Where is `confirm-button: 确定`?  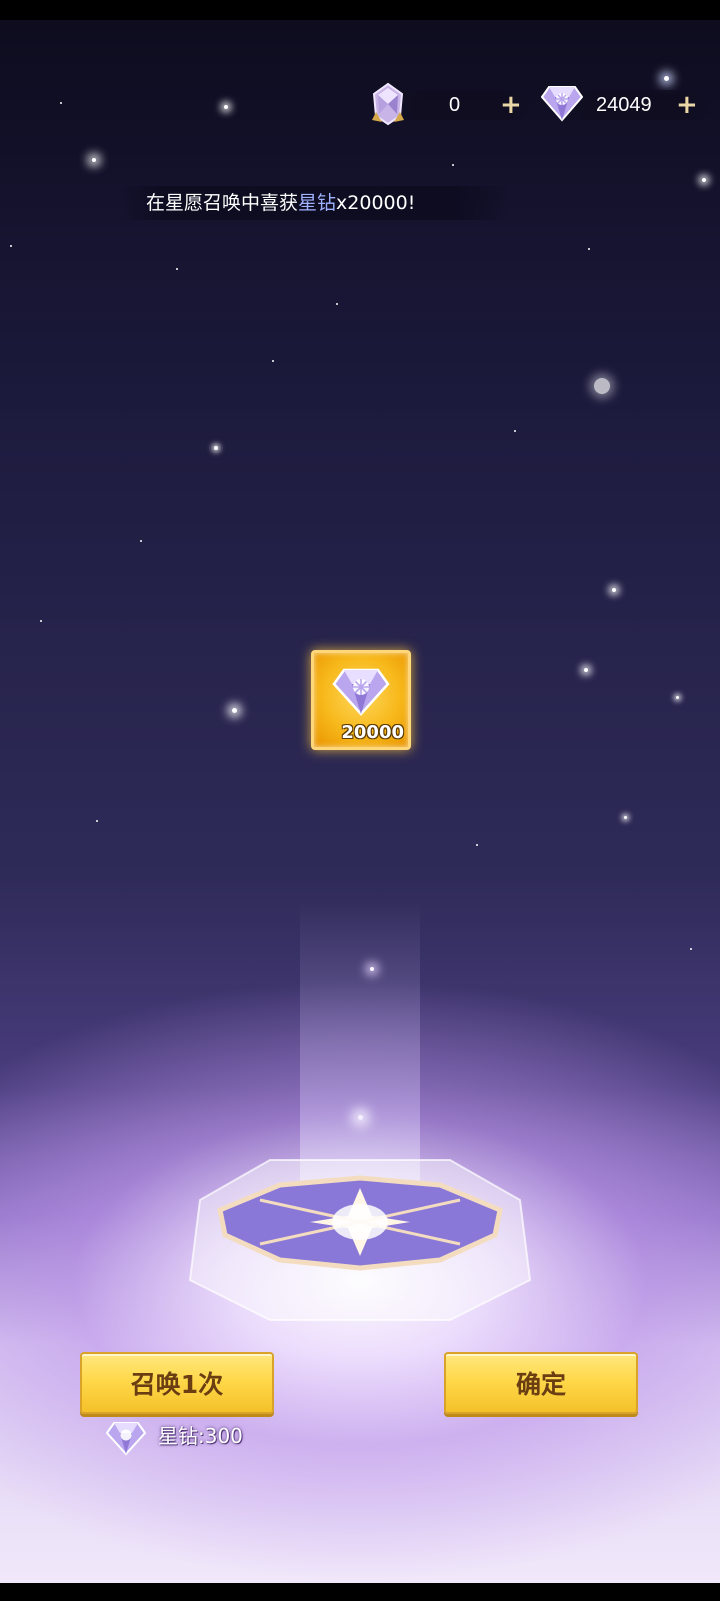
confirm-button: 确定 is located at coordinates (541, 1383).